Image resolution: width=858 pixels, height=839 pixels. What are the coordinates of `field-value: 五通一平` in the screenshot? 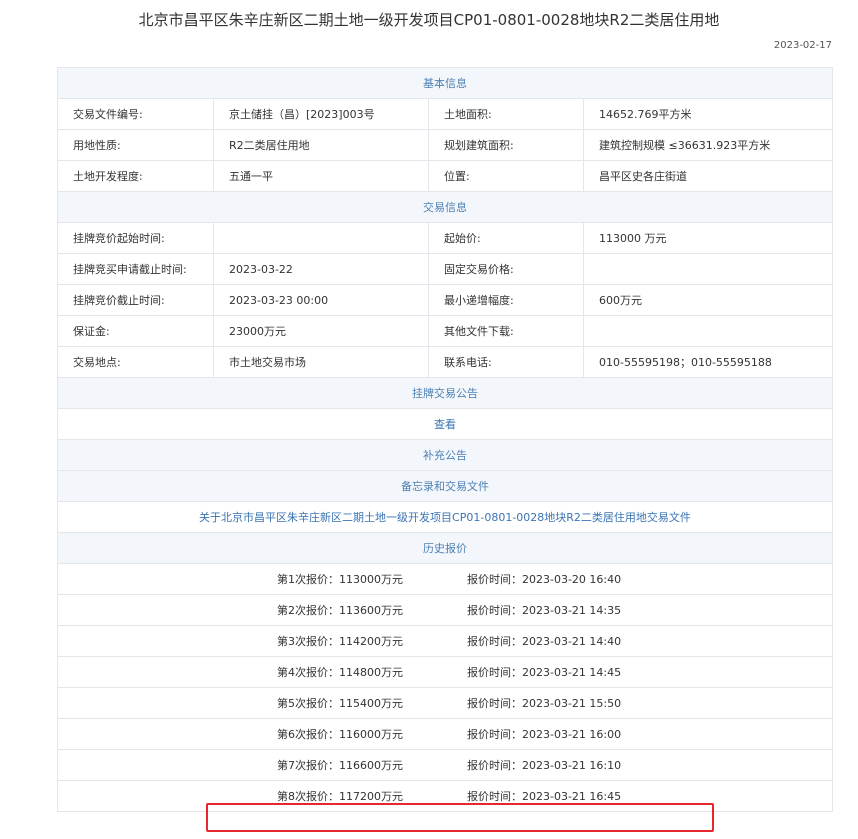 It's located at (321, 176).